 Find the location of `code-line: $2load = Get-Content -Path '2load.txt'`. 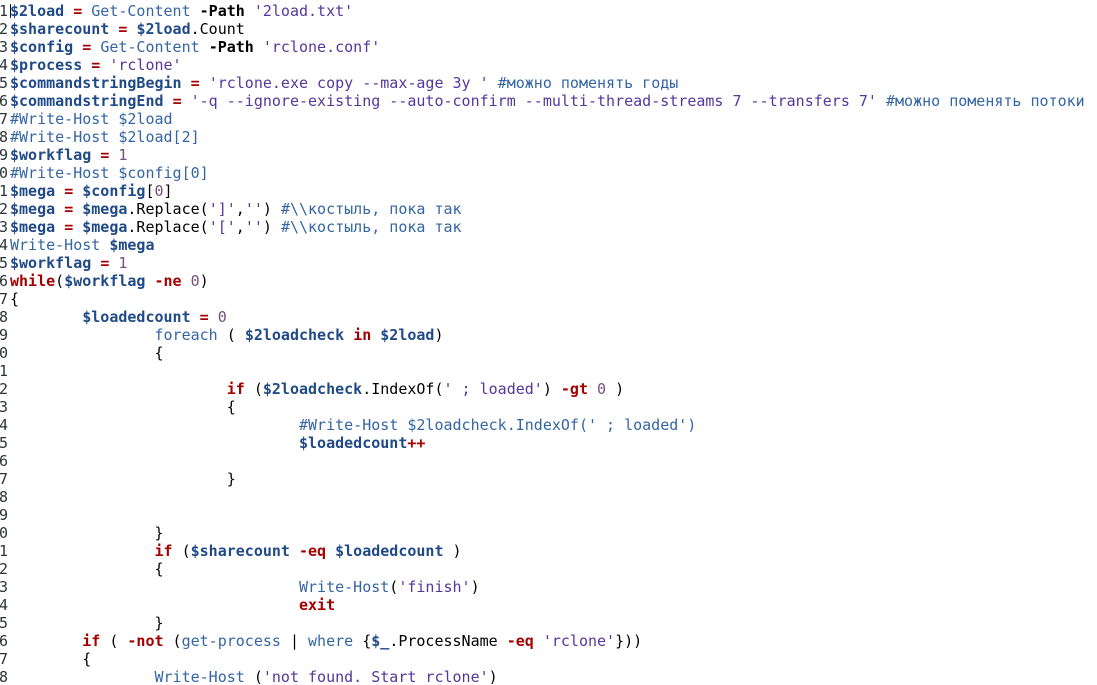

code-line: $2load = Get-Content -Path '2load.txt' is located at coordinates (553, 11).